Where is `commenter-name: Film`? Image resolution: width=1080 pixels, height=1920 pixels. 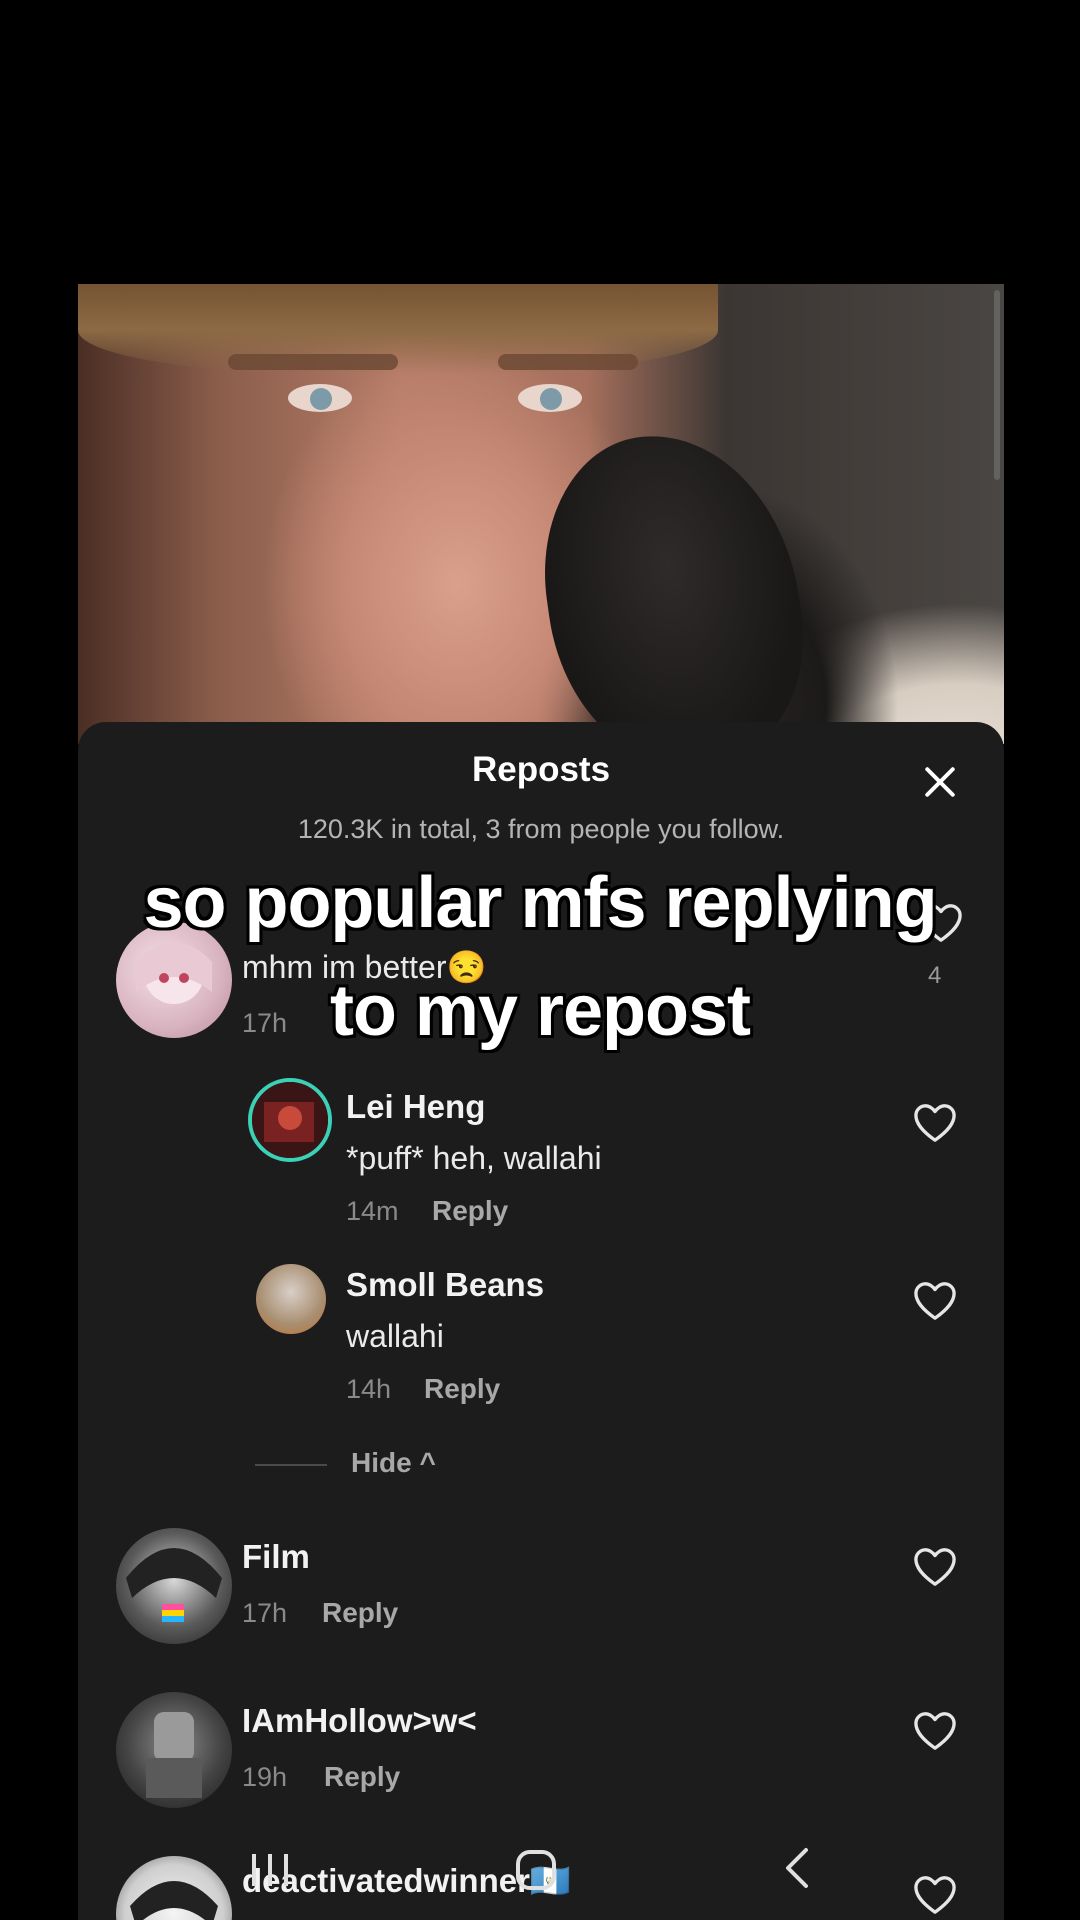
commenter-name: Film is located at coordinates (276, 1557).